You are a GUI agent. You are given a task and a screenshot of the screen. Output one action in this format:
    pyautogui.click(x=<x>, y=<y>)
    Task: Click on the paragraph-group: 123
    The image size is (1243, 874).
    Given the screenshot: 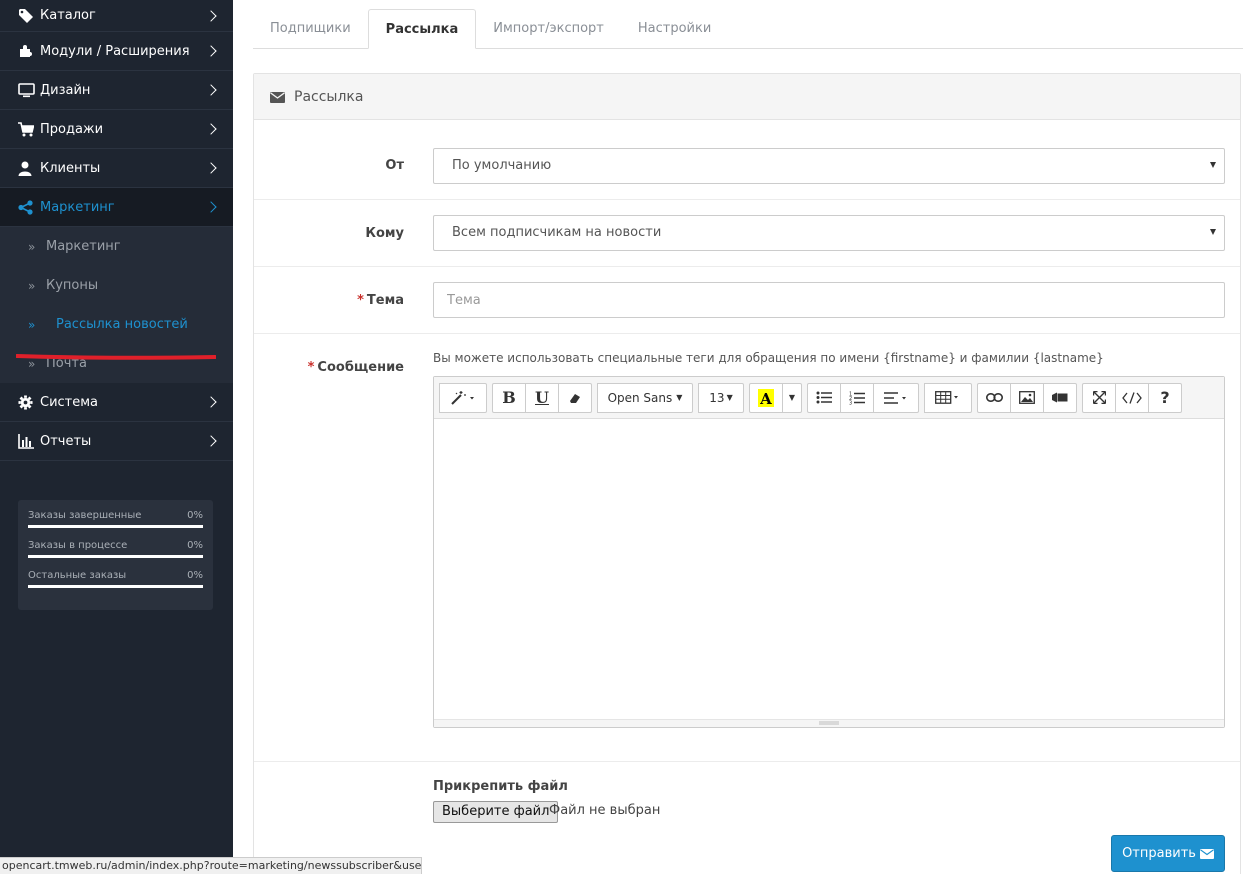 What is the action you would take?
    pyautogui.click(x=863, y=397)
    